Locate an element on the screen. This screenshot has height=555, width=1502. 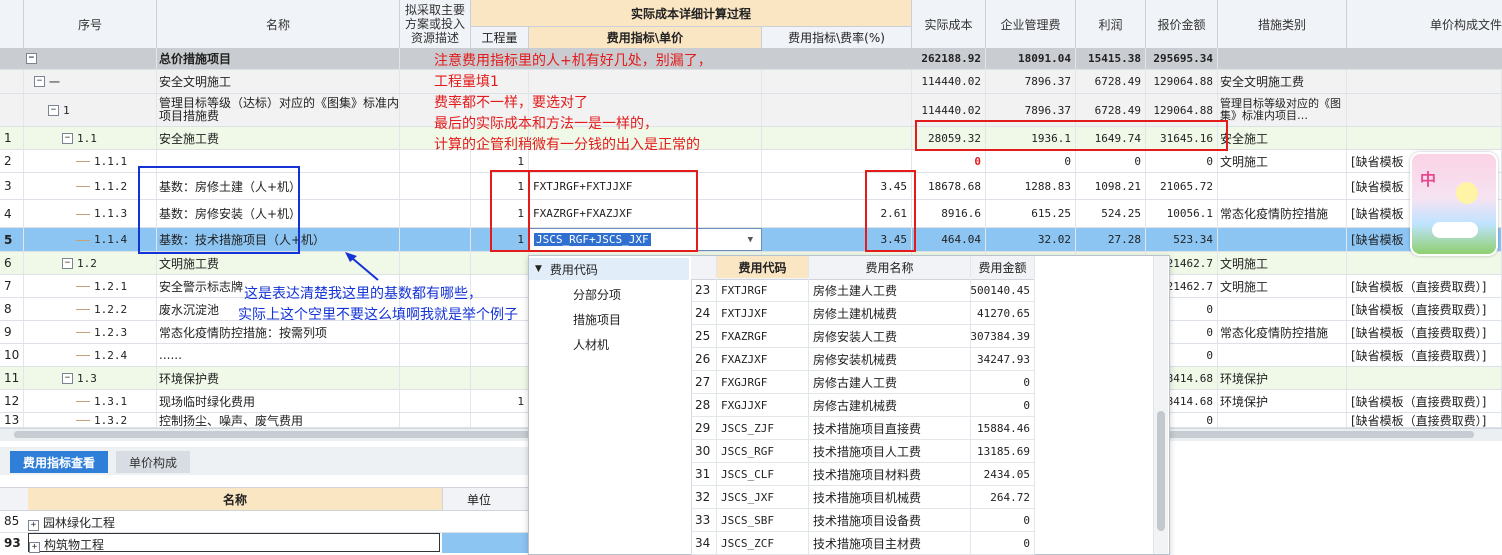
sun-icon is located at coordinates (1467, 193).